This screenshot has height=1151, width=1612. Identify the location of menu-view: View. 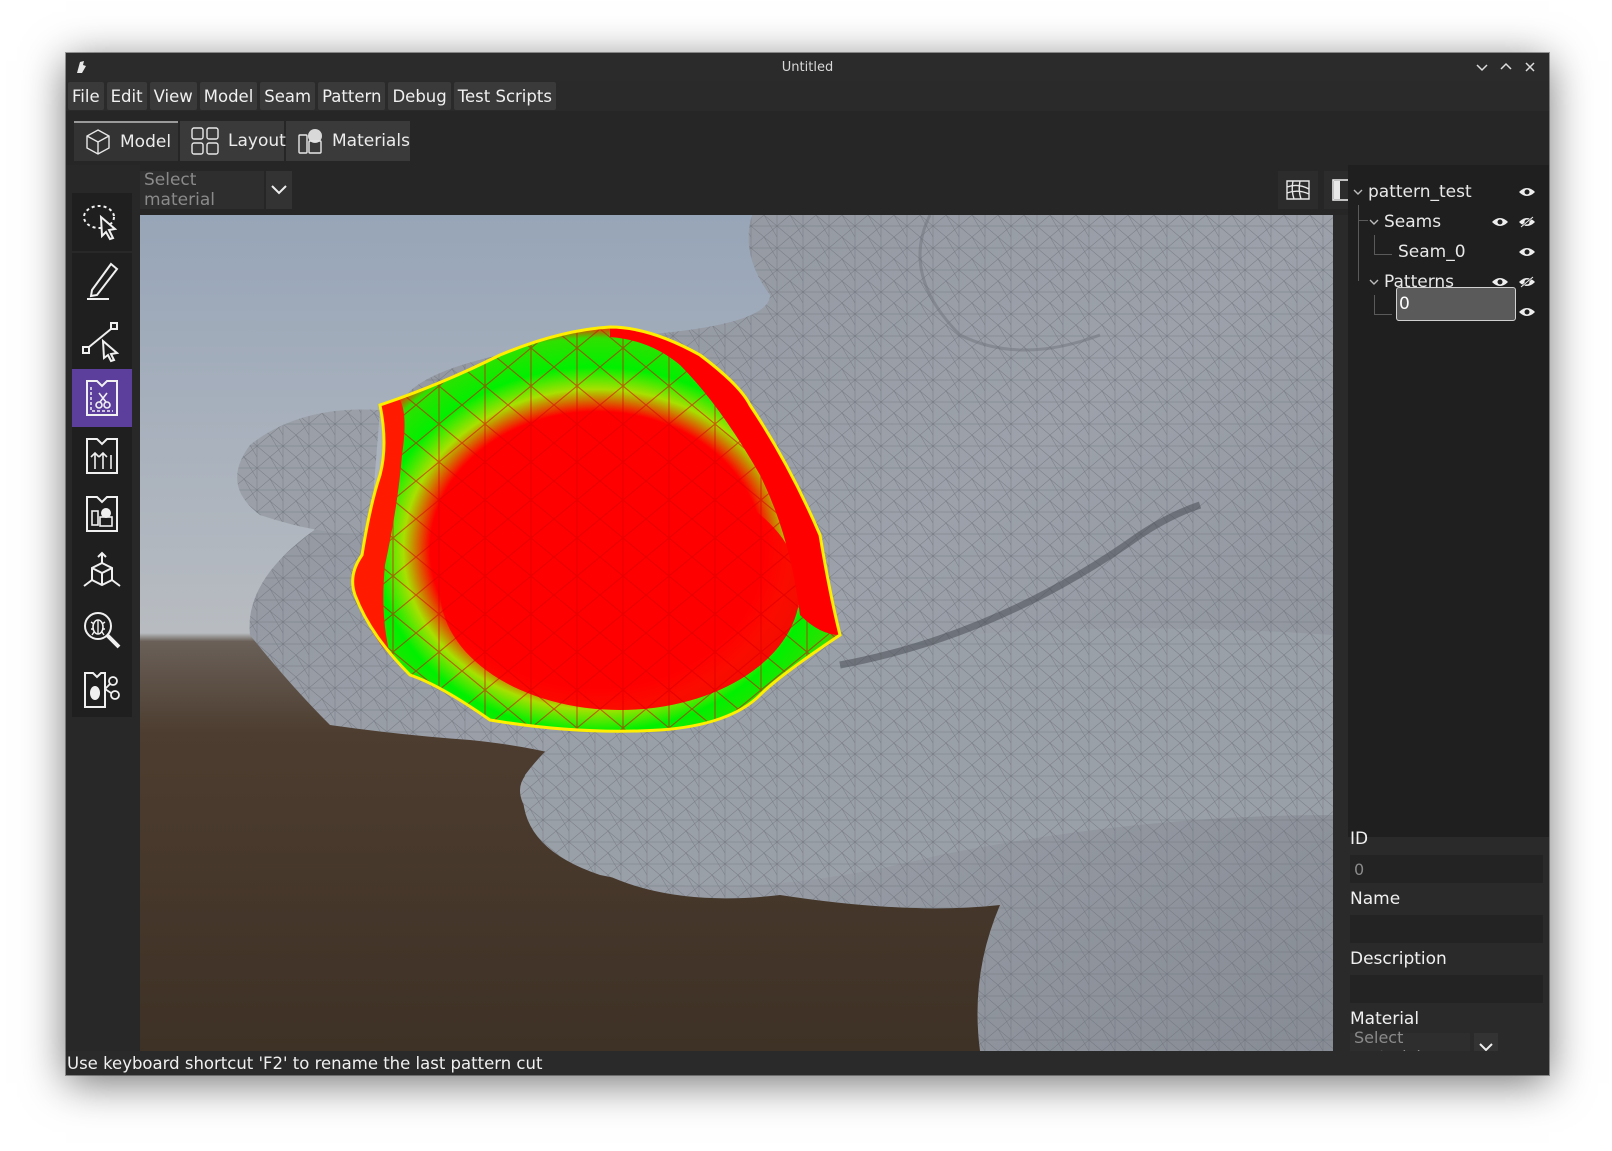
(173, 96).